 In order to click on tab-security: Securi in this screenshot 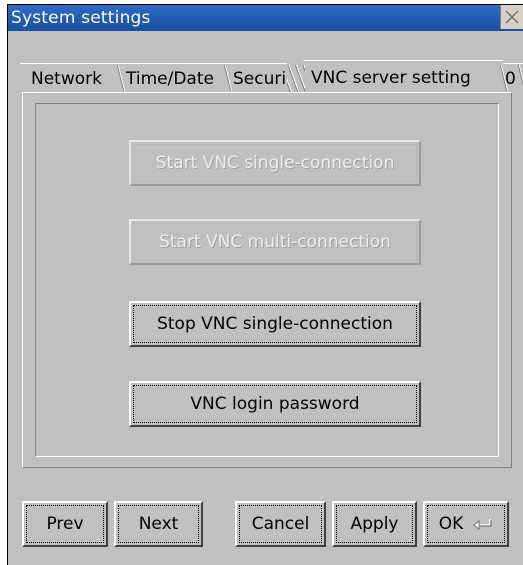, I will do `click(257, 77)`.